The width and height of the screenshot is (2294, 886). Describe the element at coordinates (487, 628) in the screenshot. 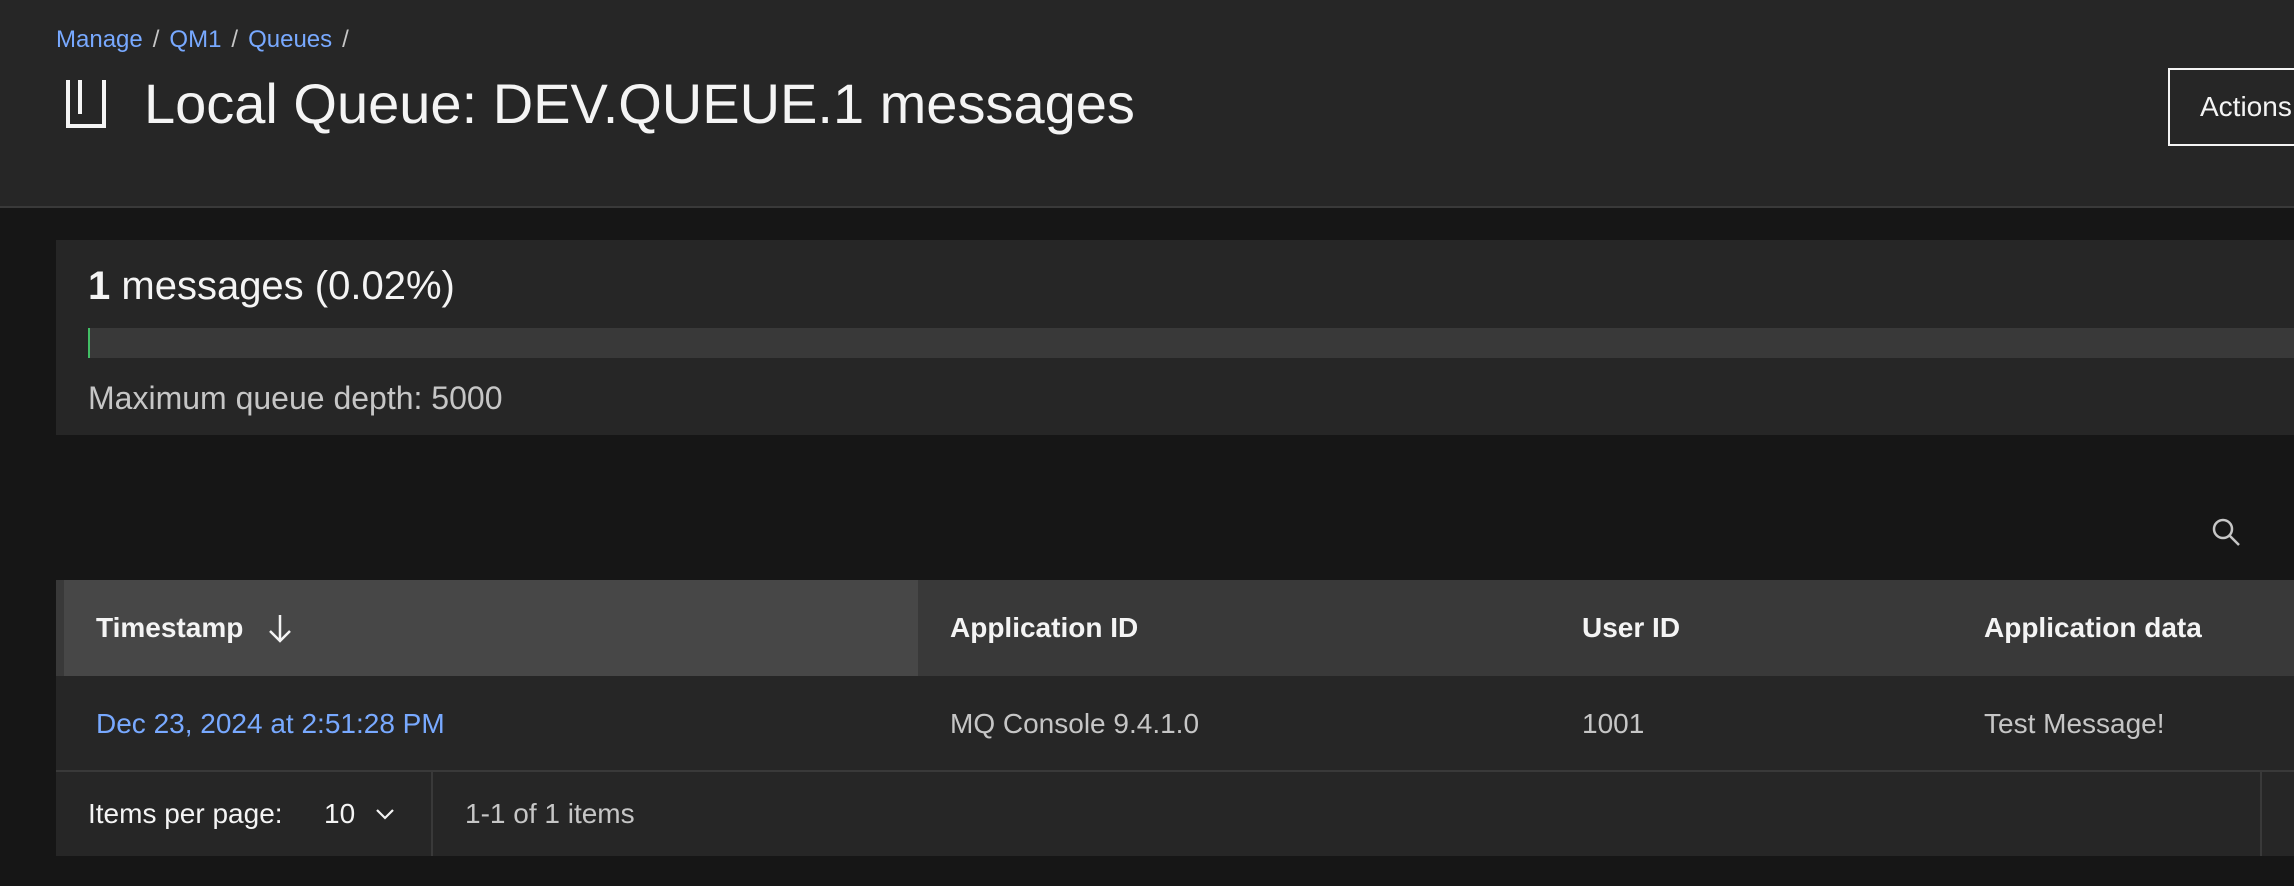

I see `column-header-timestamp: Timestamp` at that location.